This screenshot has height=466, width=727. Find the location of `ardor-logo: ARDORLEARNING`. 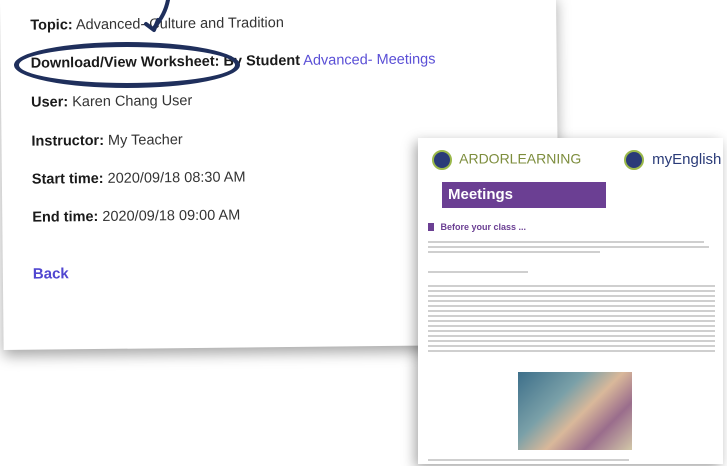

ardor-logo: ARDORLEARNING is located at coordinates (506, 160).